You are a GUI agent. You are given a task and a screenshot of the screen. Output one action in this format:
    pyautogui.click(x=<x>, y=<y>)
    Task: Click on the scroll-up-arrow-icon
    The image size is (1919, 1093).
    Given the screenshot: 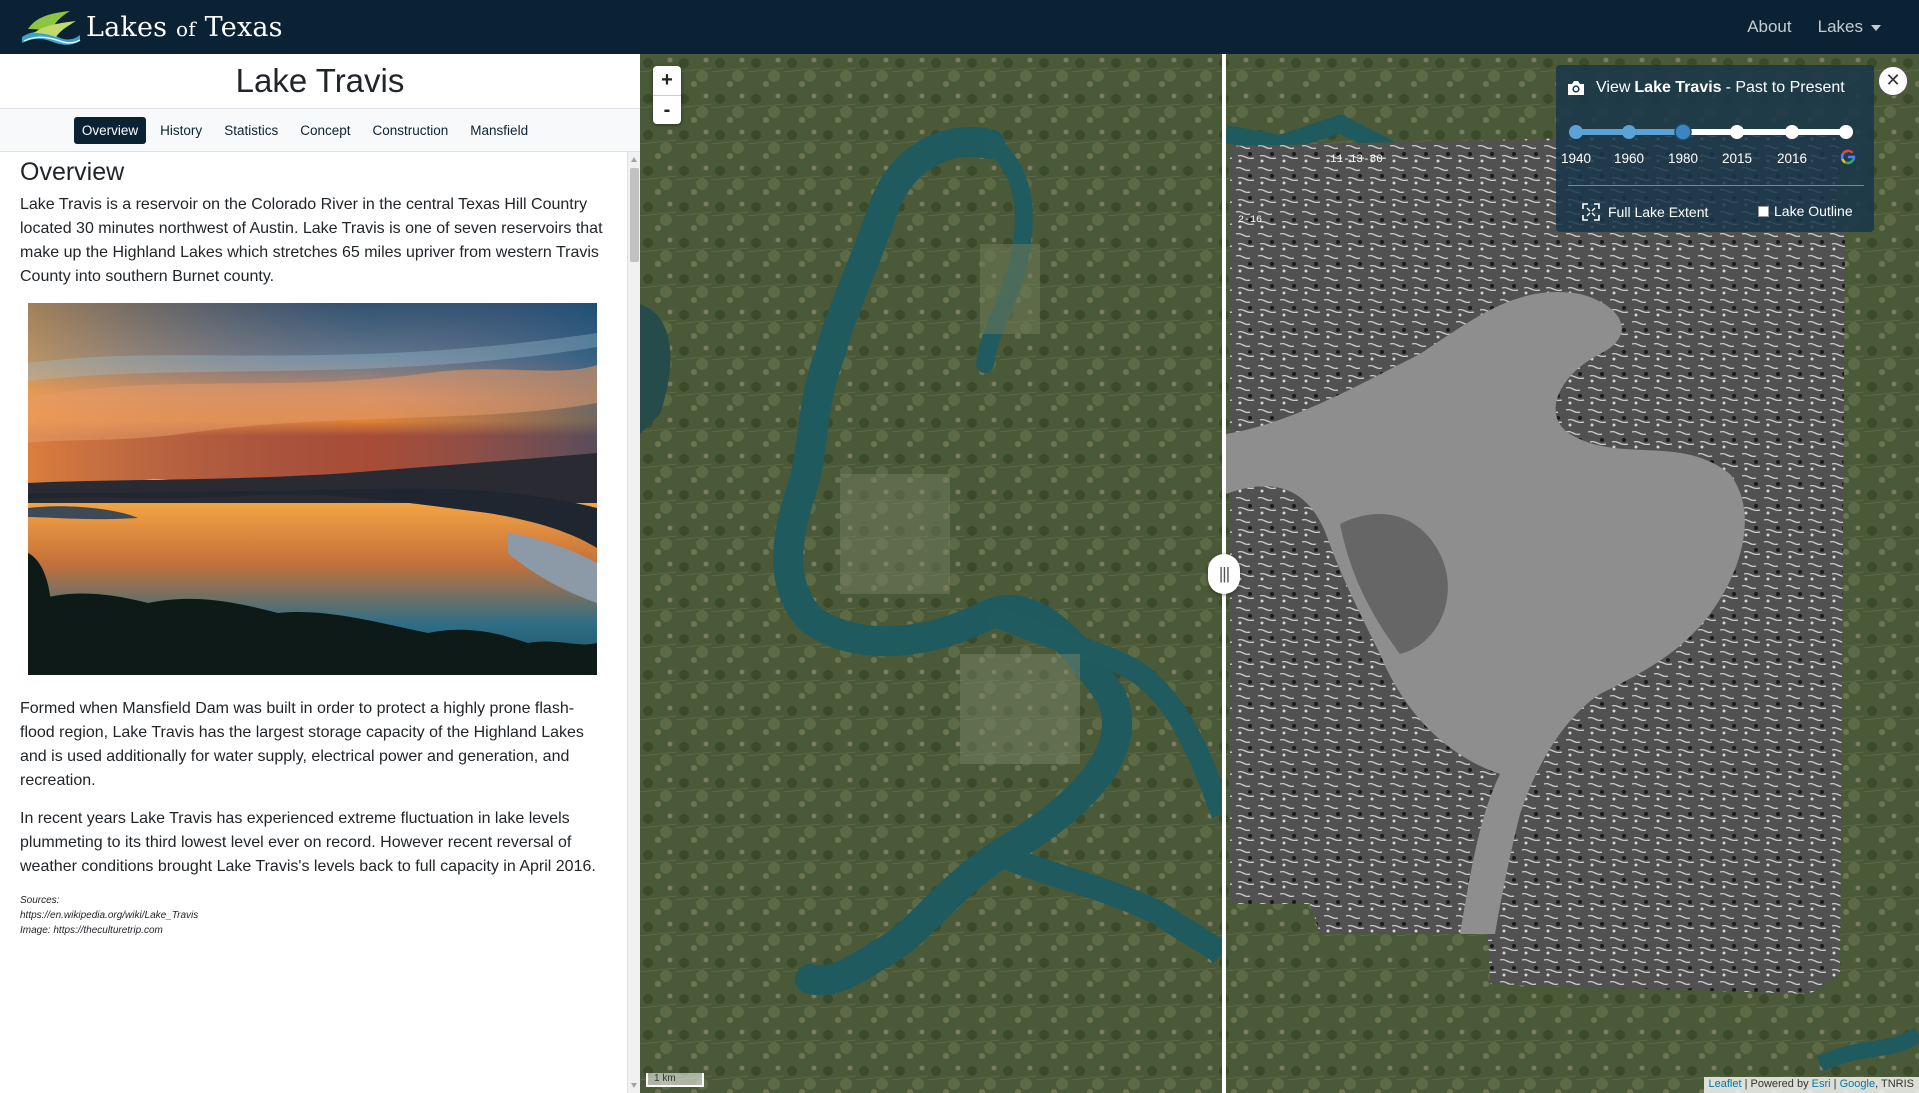 What is the action you would take?
    pyautogui.click(x=634, y=159)
    